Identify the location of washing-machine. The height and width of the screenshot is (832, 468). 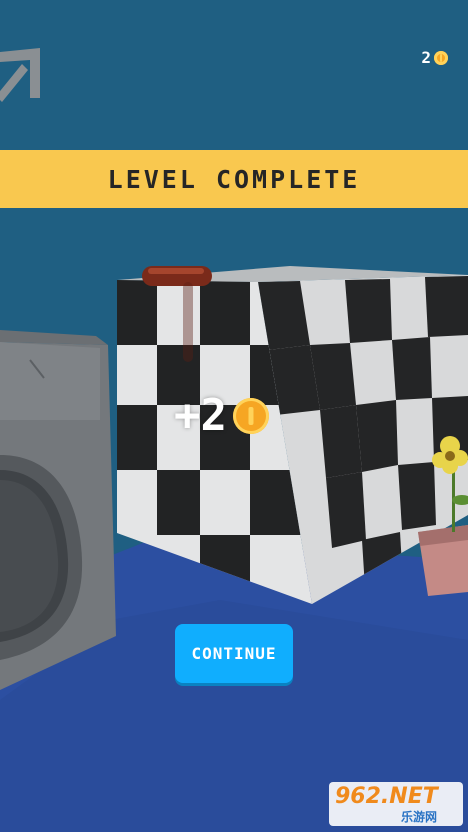
(58, 510).